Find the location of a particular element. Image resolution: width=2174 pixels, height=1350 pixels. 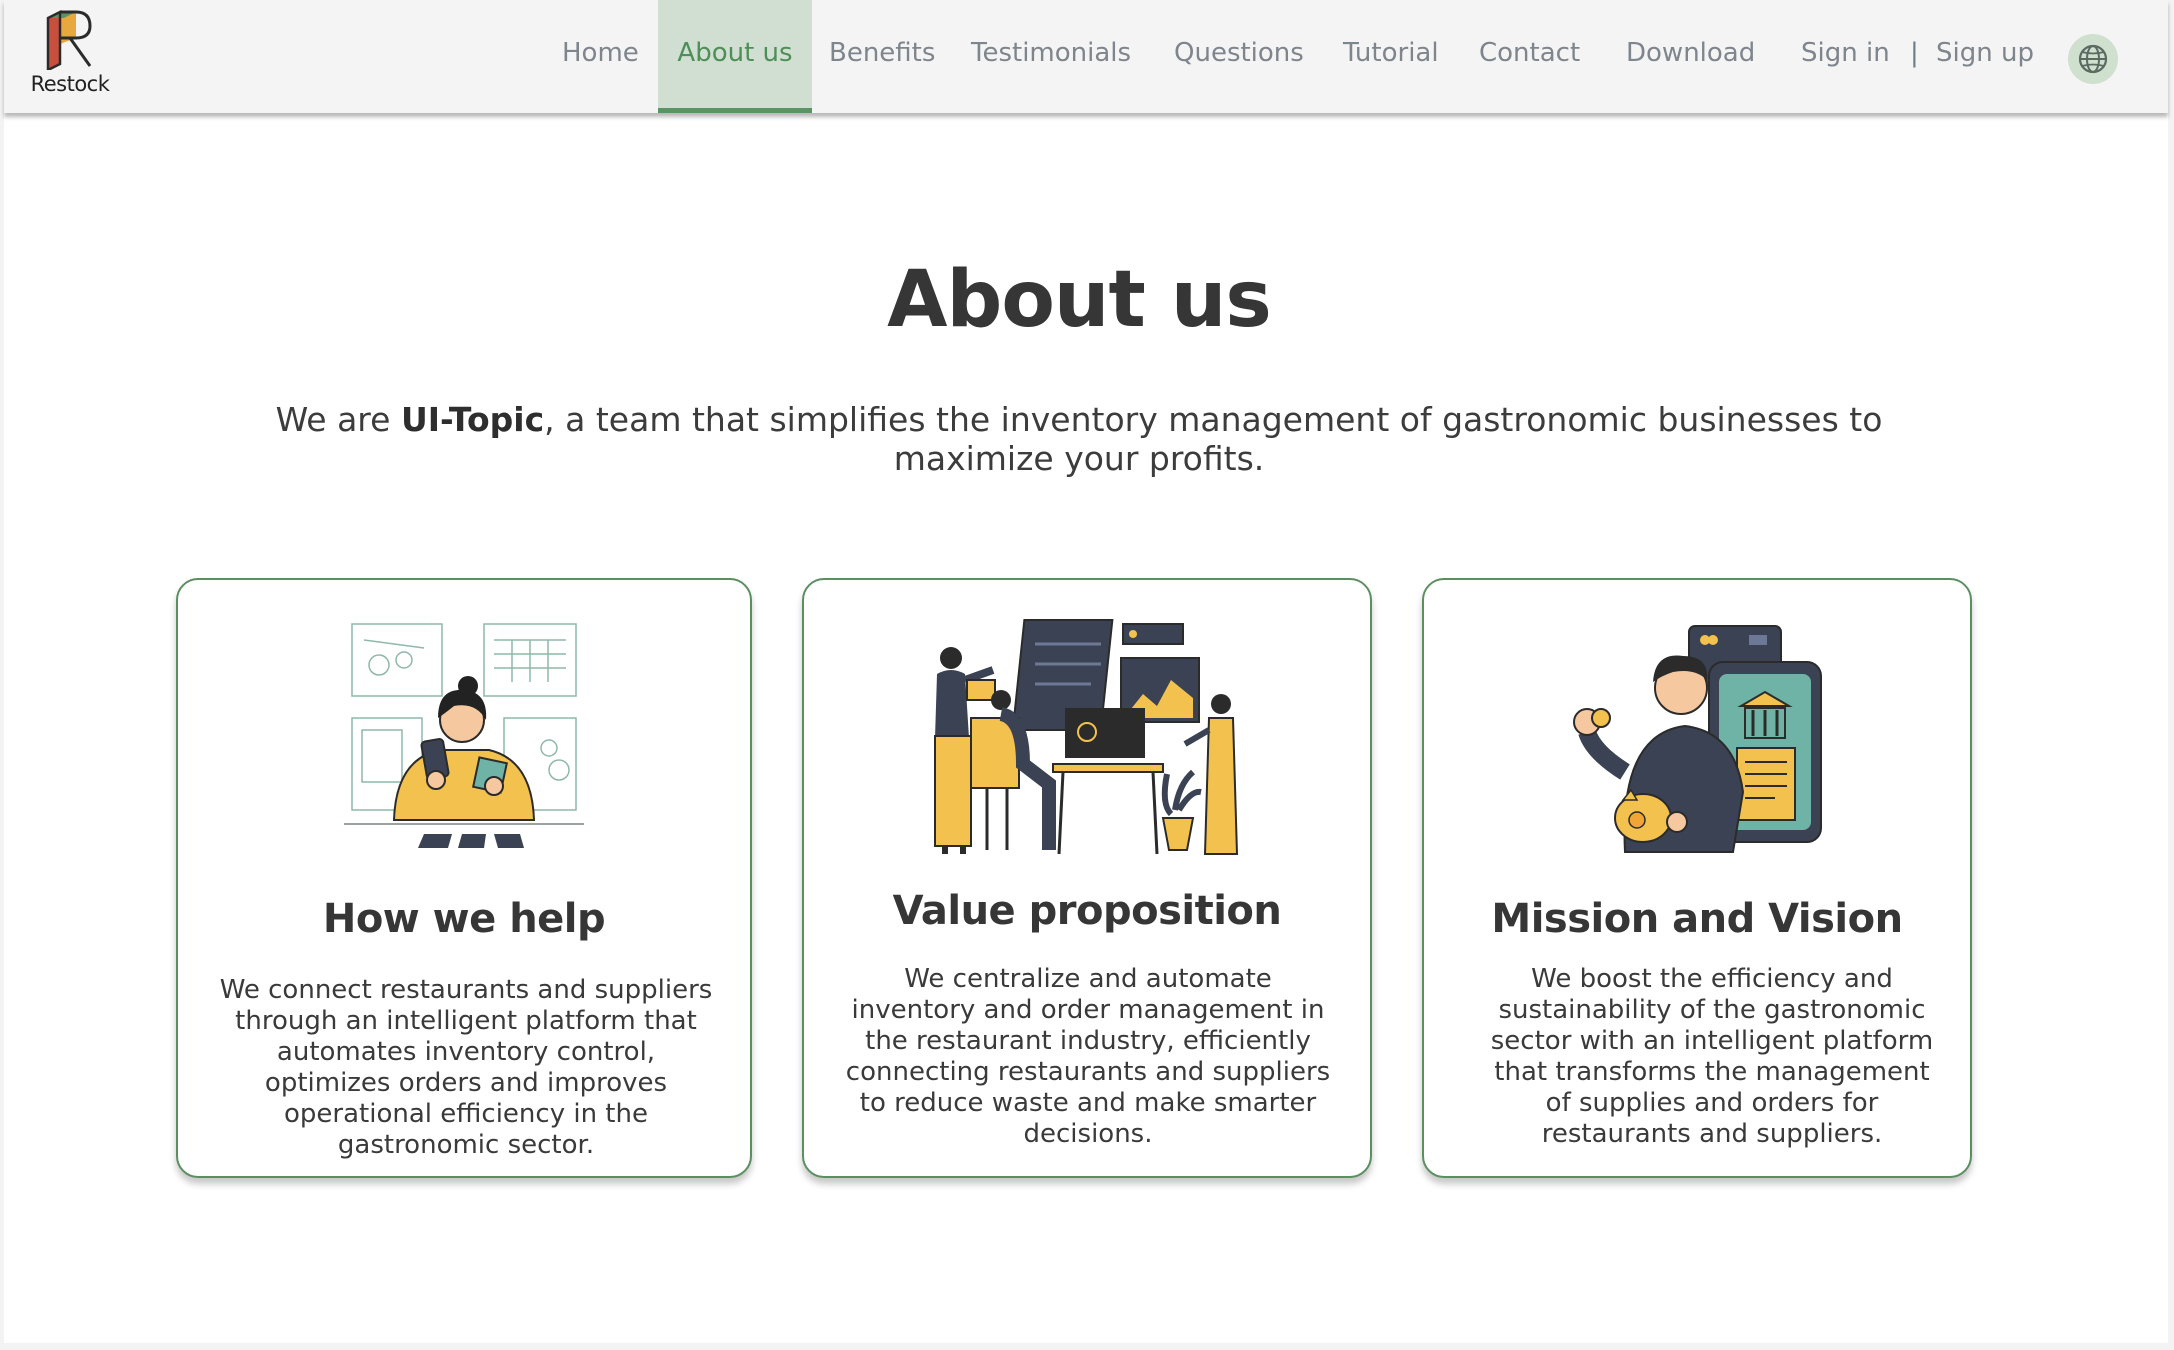

team-name: UI-Topic is located at coordinates (472, 419).